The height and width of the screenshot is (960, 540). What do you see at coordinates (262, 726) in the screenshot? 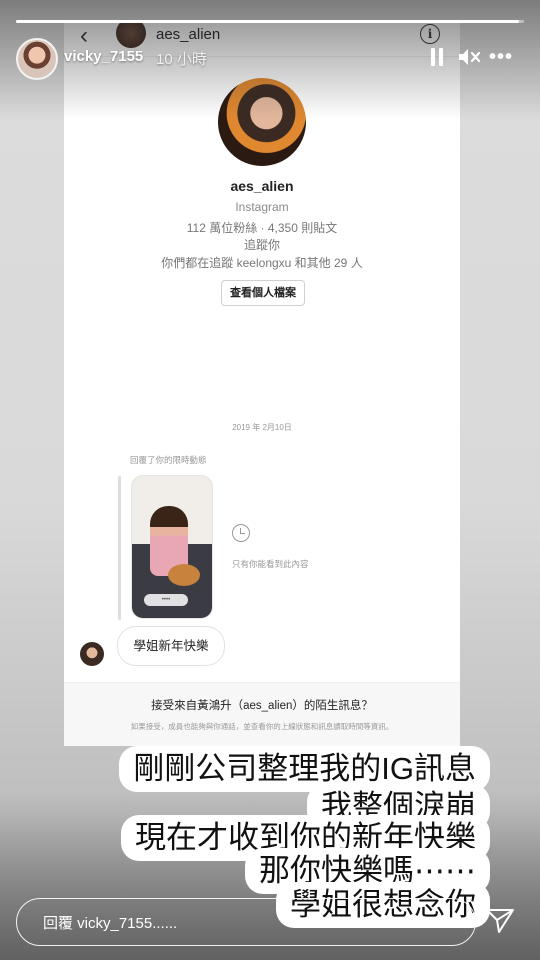
I see `message-request-subtext: 如果接受，成員也能夠與你通話，並查看你的上線狀態和訊息讀取時間等資訊。` at bounding box center [262, 726].